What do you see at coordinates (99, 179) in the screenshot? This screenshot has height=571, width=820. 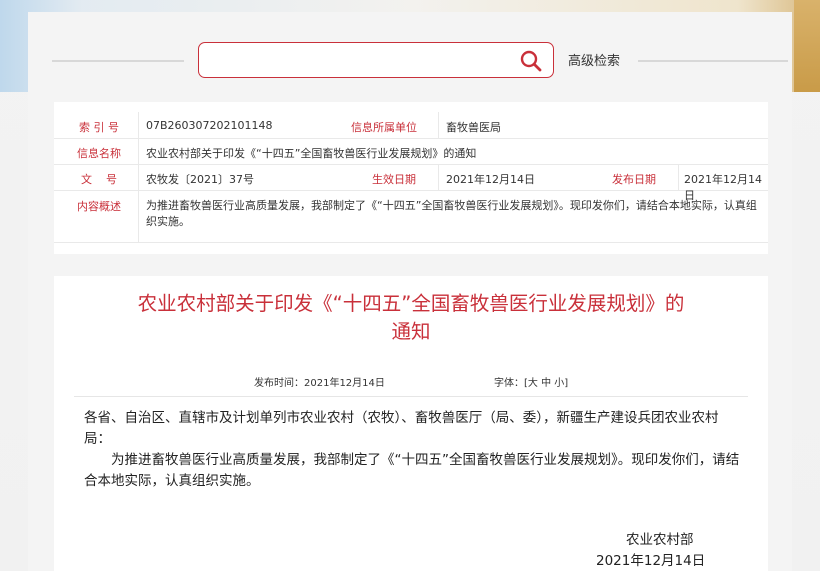 I see `doc-label: 文 号` at bounding box center [99, 179].